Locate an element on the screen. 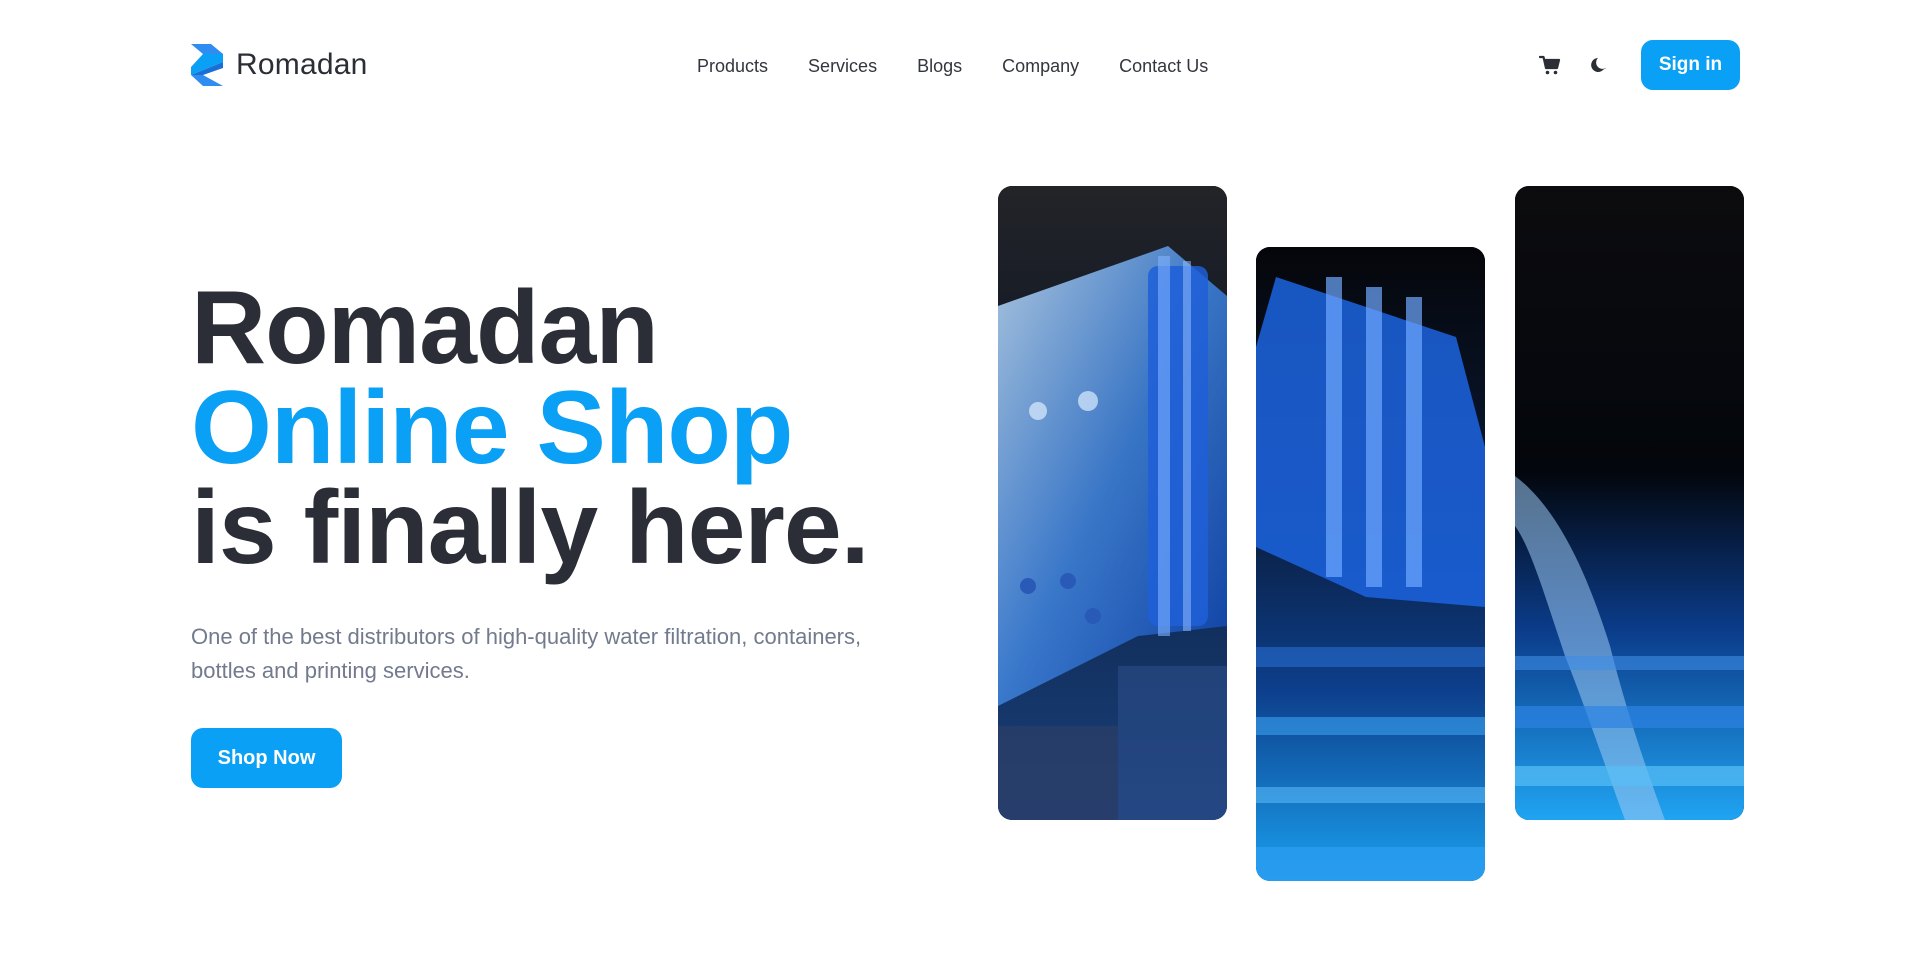 This screenshot has width=1920, height=980. nav-company: Company is located at coordinates (1040, 66).